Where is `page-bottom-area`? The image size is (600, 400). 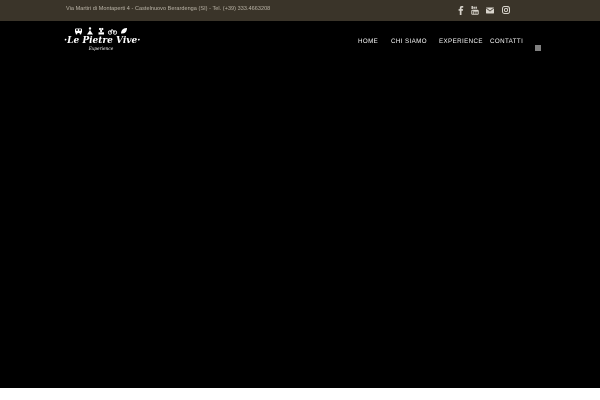
page-bottom-area is located at coordinates (300, 394).